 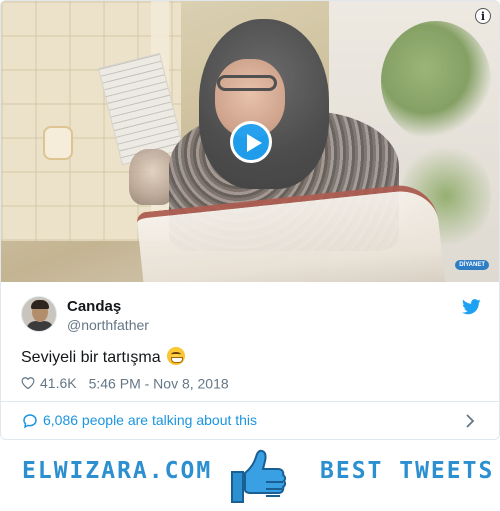 I want to click on tweet-meta: 41.6K 5:46 PM - Nov 8, 2018, so click(x=125, y=382).